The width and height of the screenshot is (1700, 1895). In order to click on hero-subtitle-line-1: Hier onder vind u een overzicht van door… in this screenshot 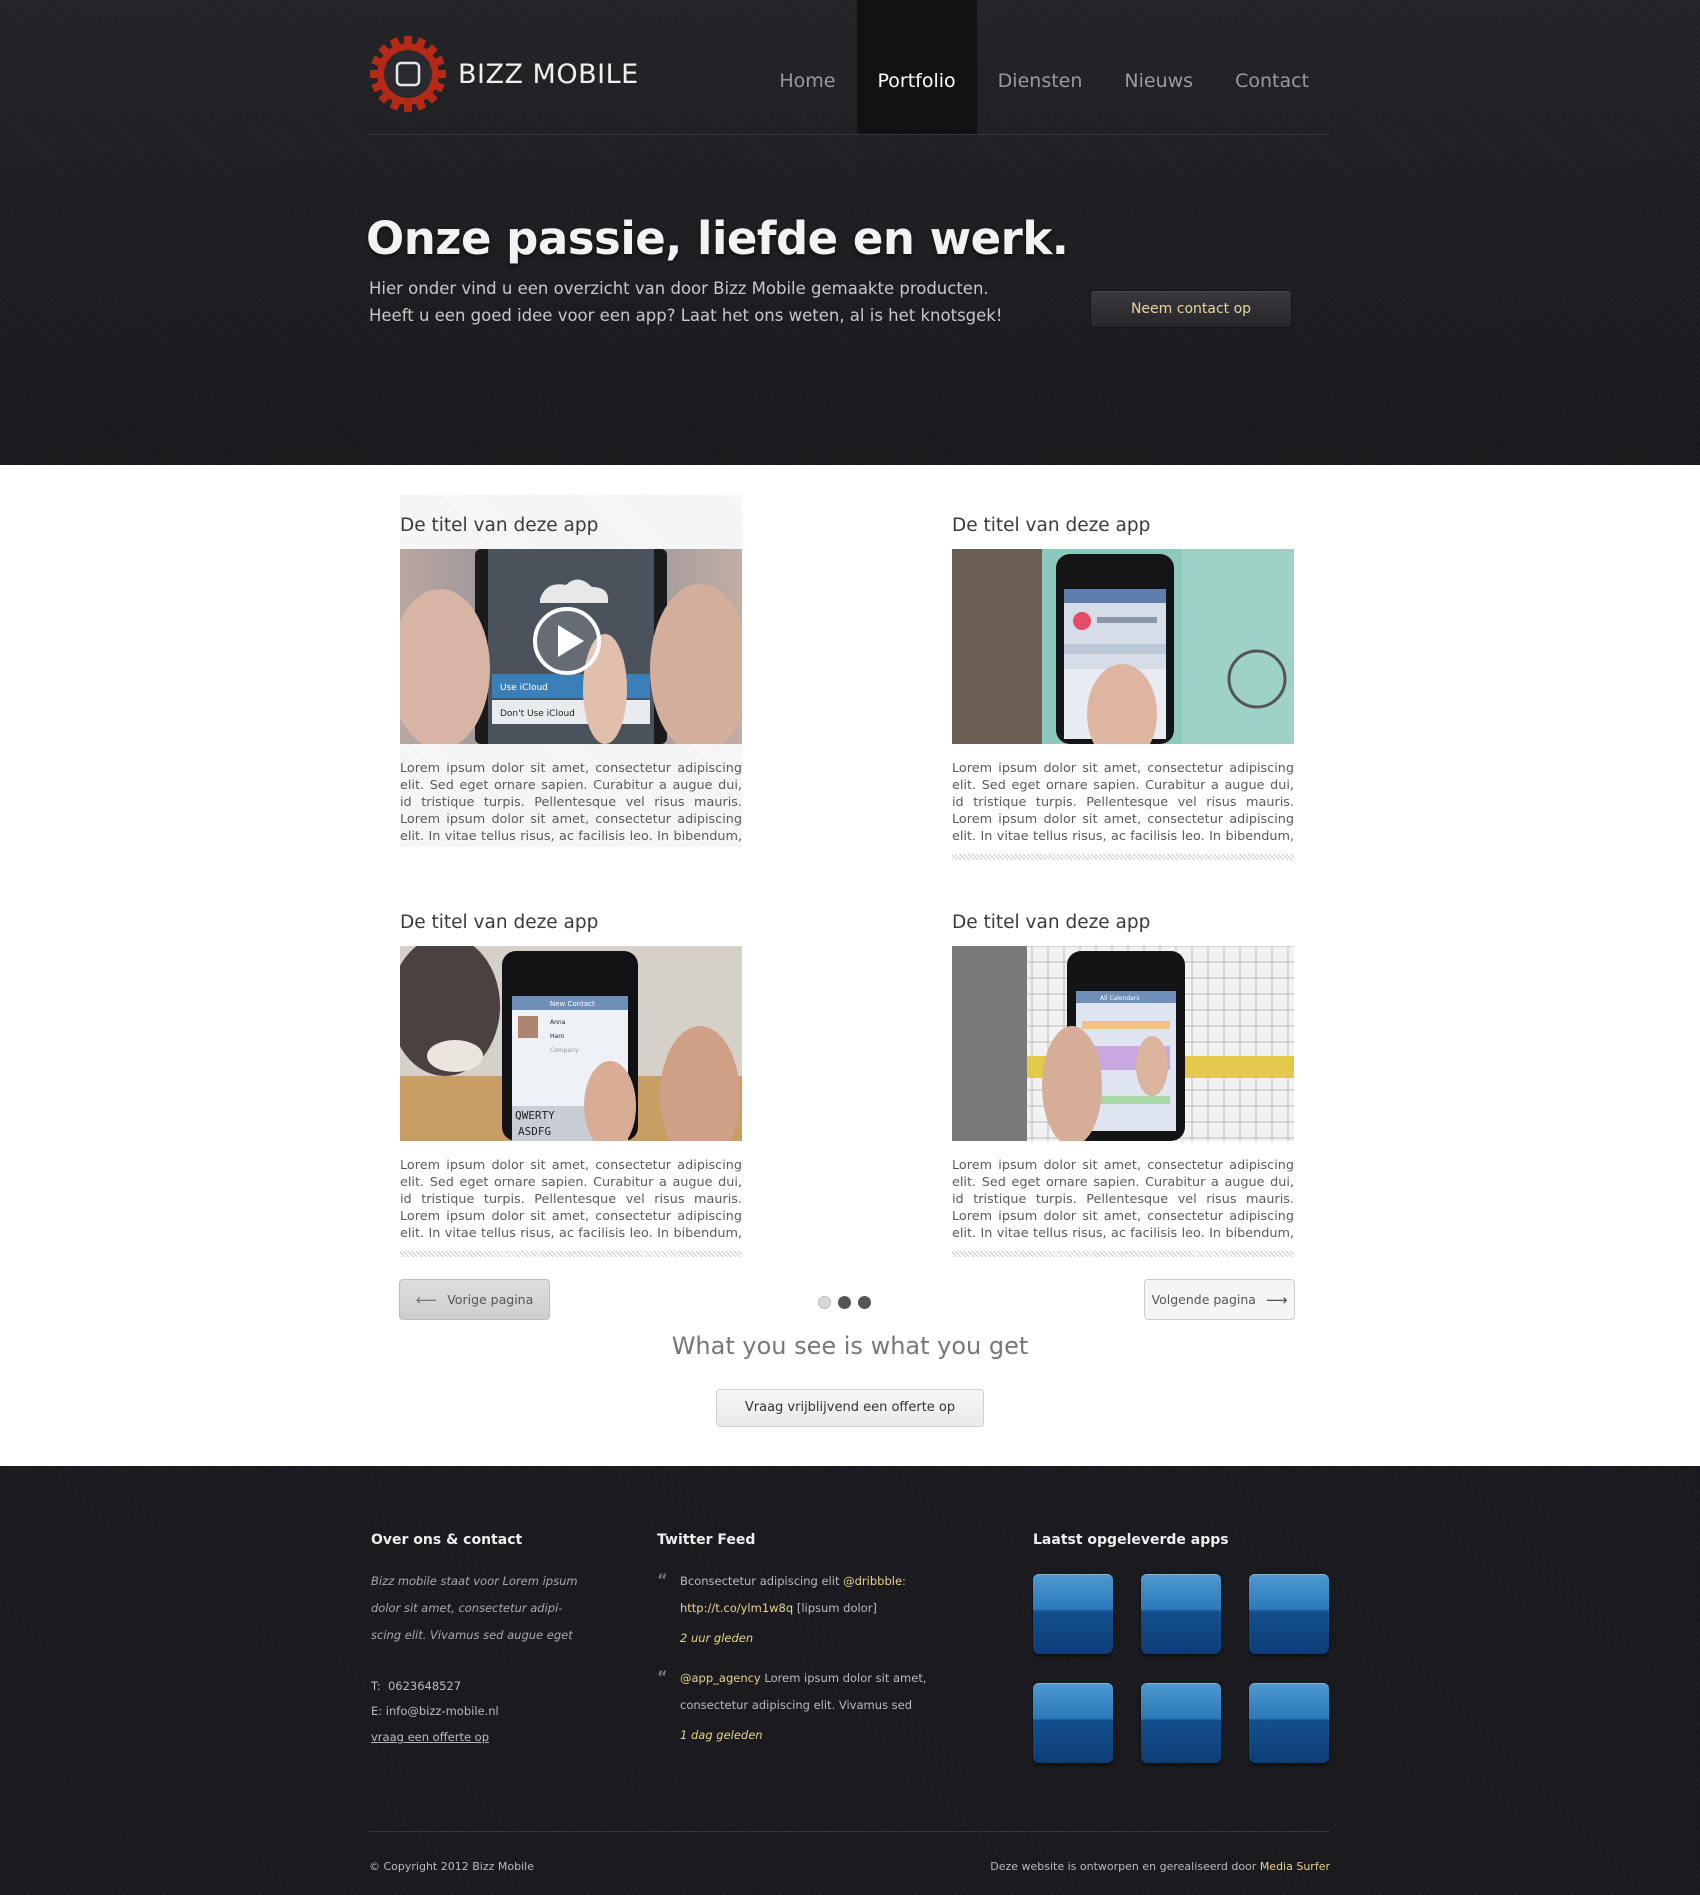, I will do `click(679, 288)`.